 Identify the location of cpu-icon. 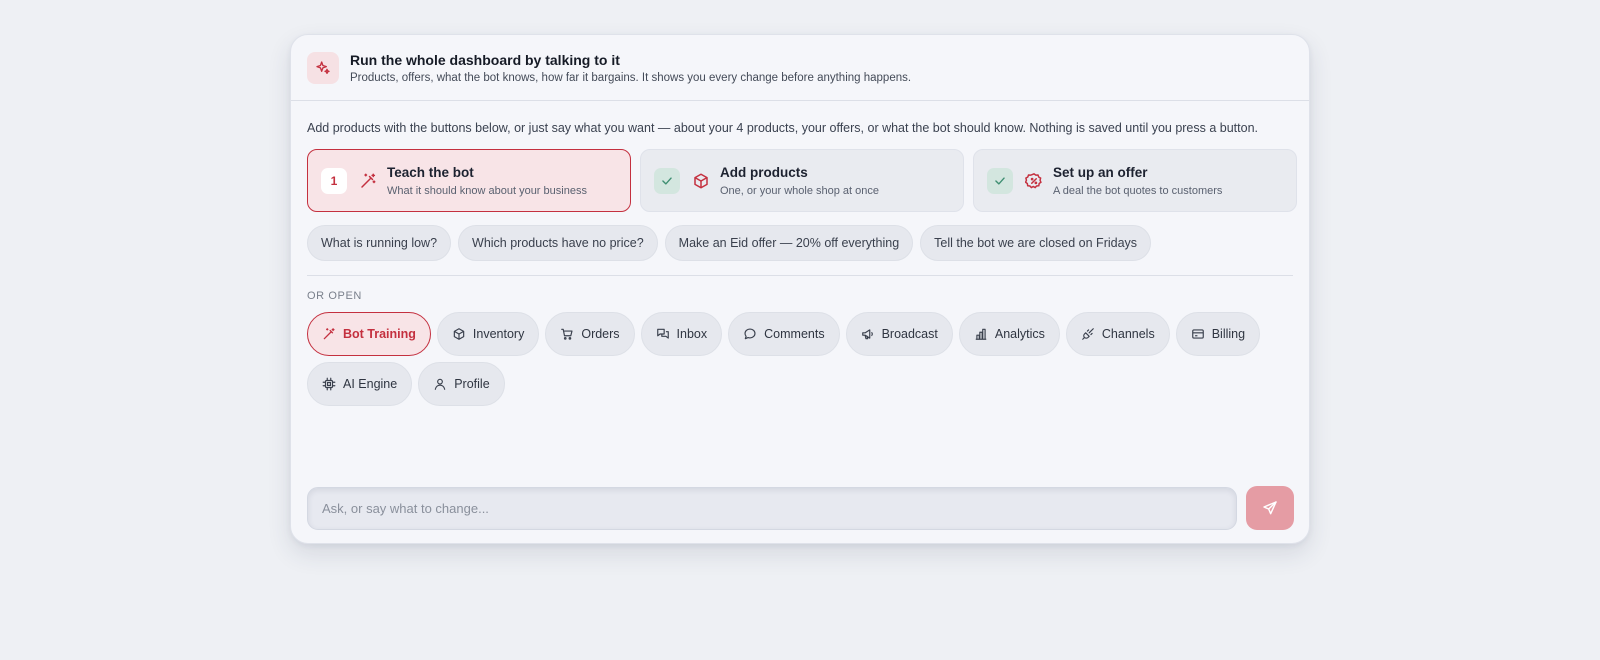
(329, 384).